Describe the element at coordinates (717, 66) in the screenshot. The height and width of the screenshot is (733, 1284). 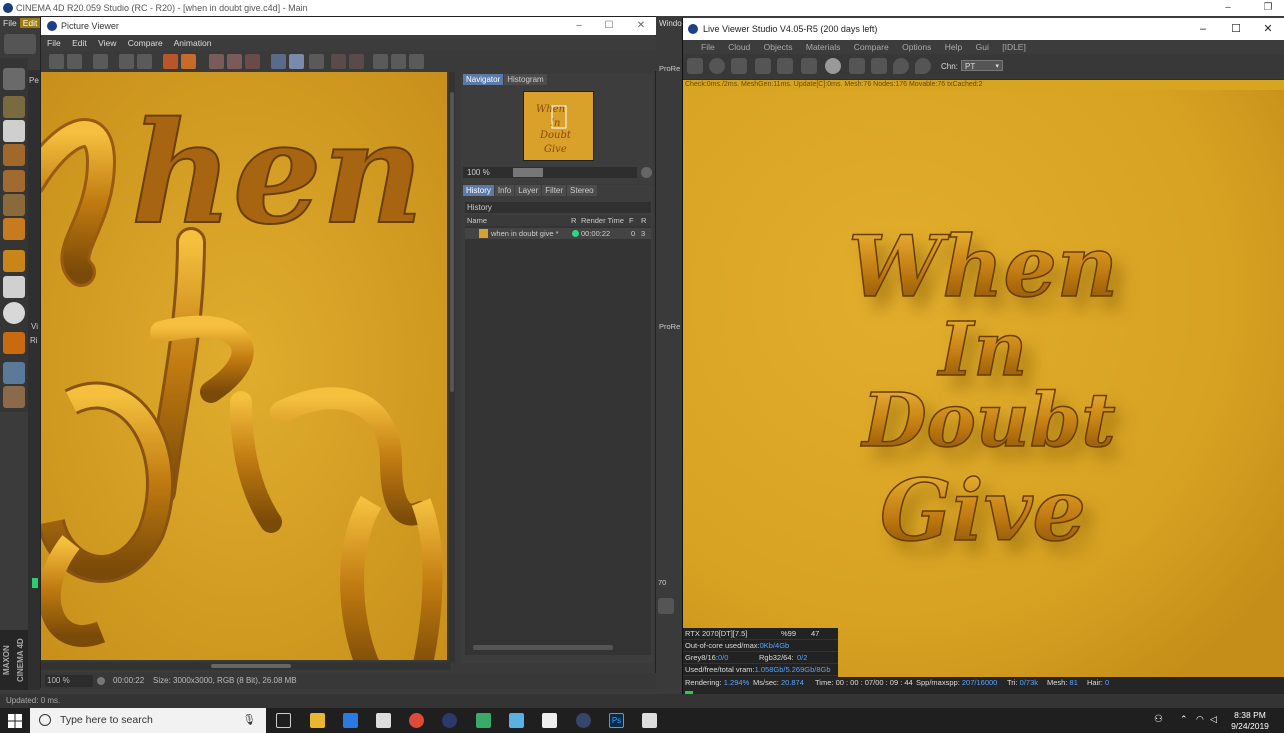
I see `restart-icon` at that location.